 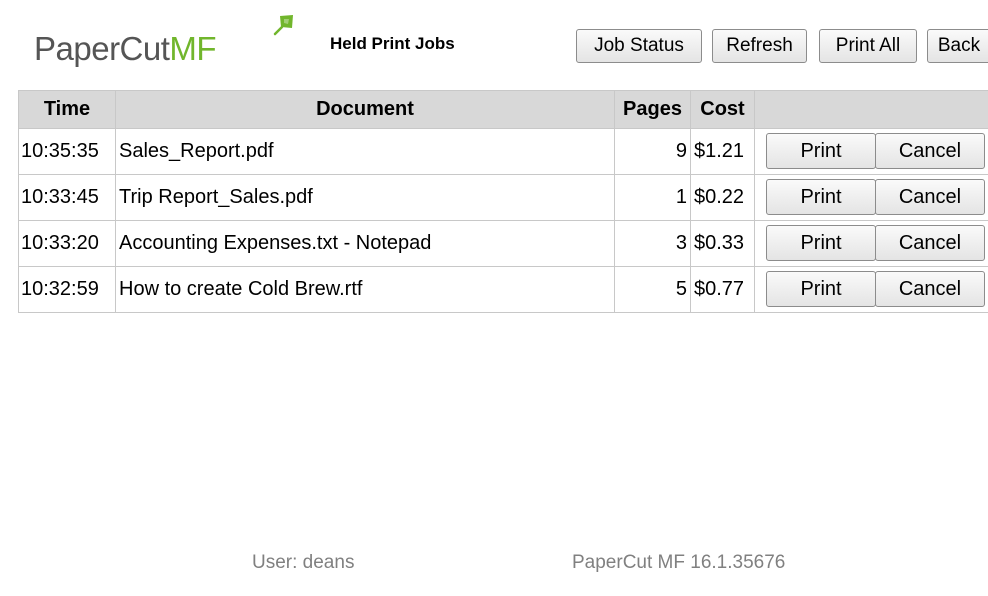 I want to click on current-user-label: User: deans, so click(x=303, y=562).